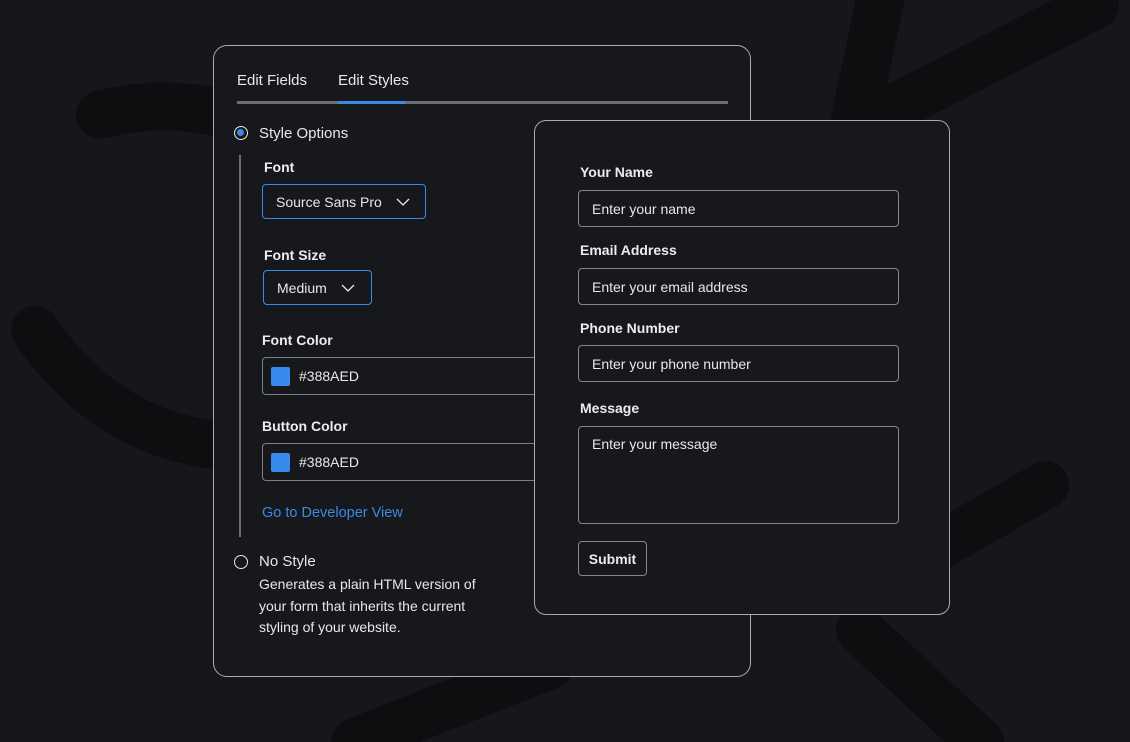  Describe the element at coordinates (272, 80) in the screenshot. I see `tab-edit-fields: Edit Fields` at that location.